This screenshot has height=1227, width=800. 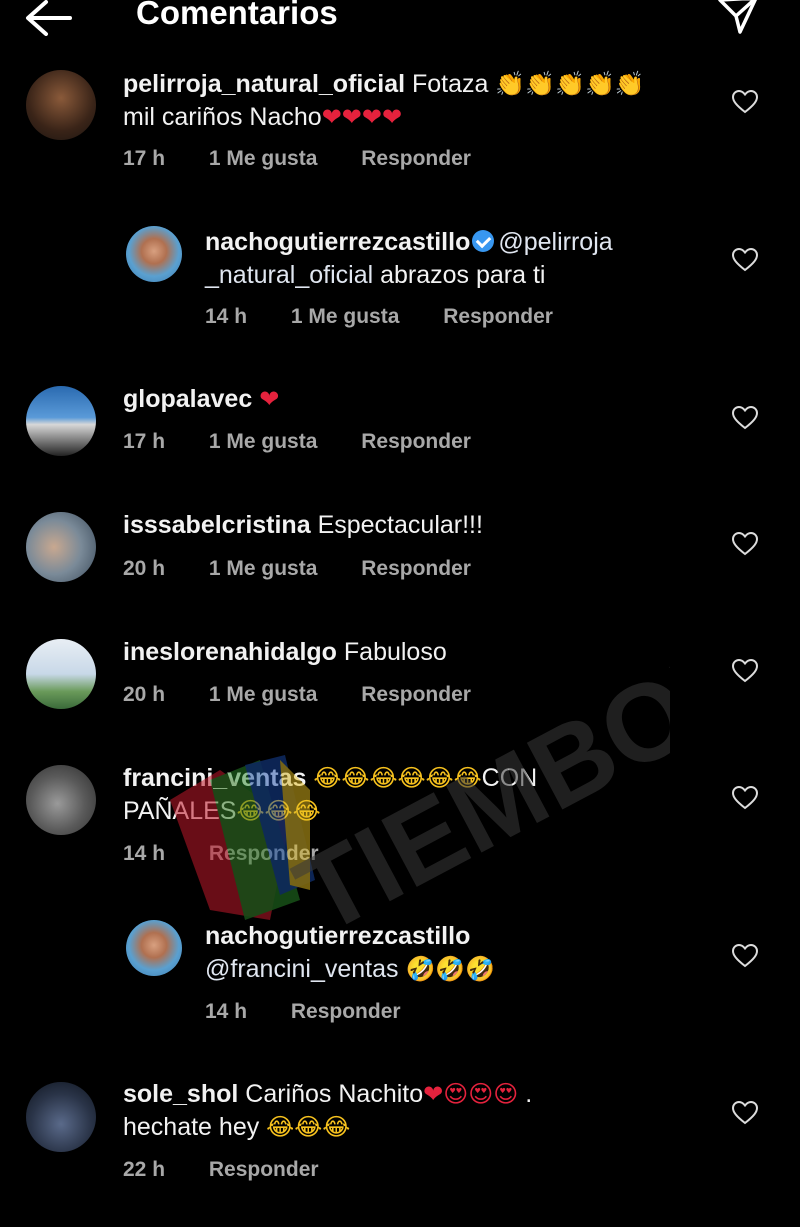 I want to click on comment-meta: 22 h Responder, so click(x=240, y=1170).